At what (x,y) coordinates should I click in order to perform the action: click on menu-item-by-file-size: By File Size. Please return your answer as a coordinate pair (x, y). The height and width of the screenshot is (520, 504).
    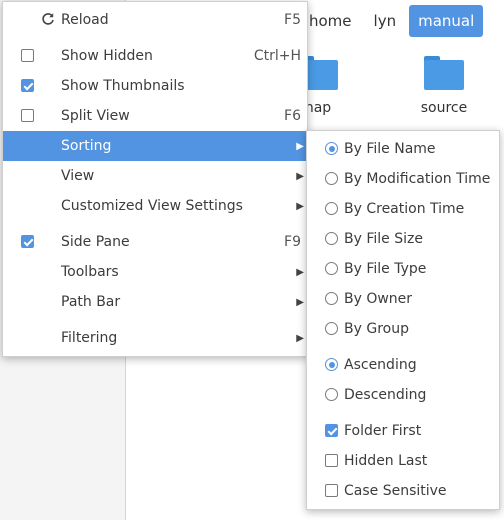
    Looking at the image, I should click on (403, 239).